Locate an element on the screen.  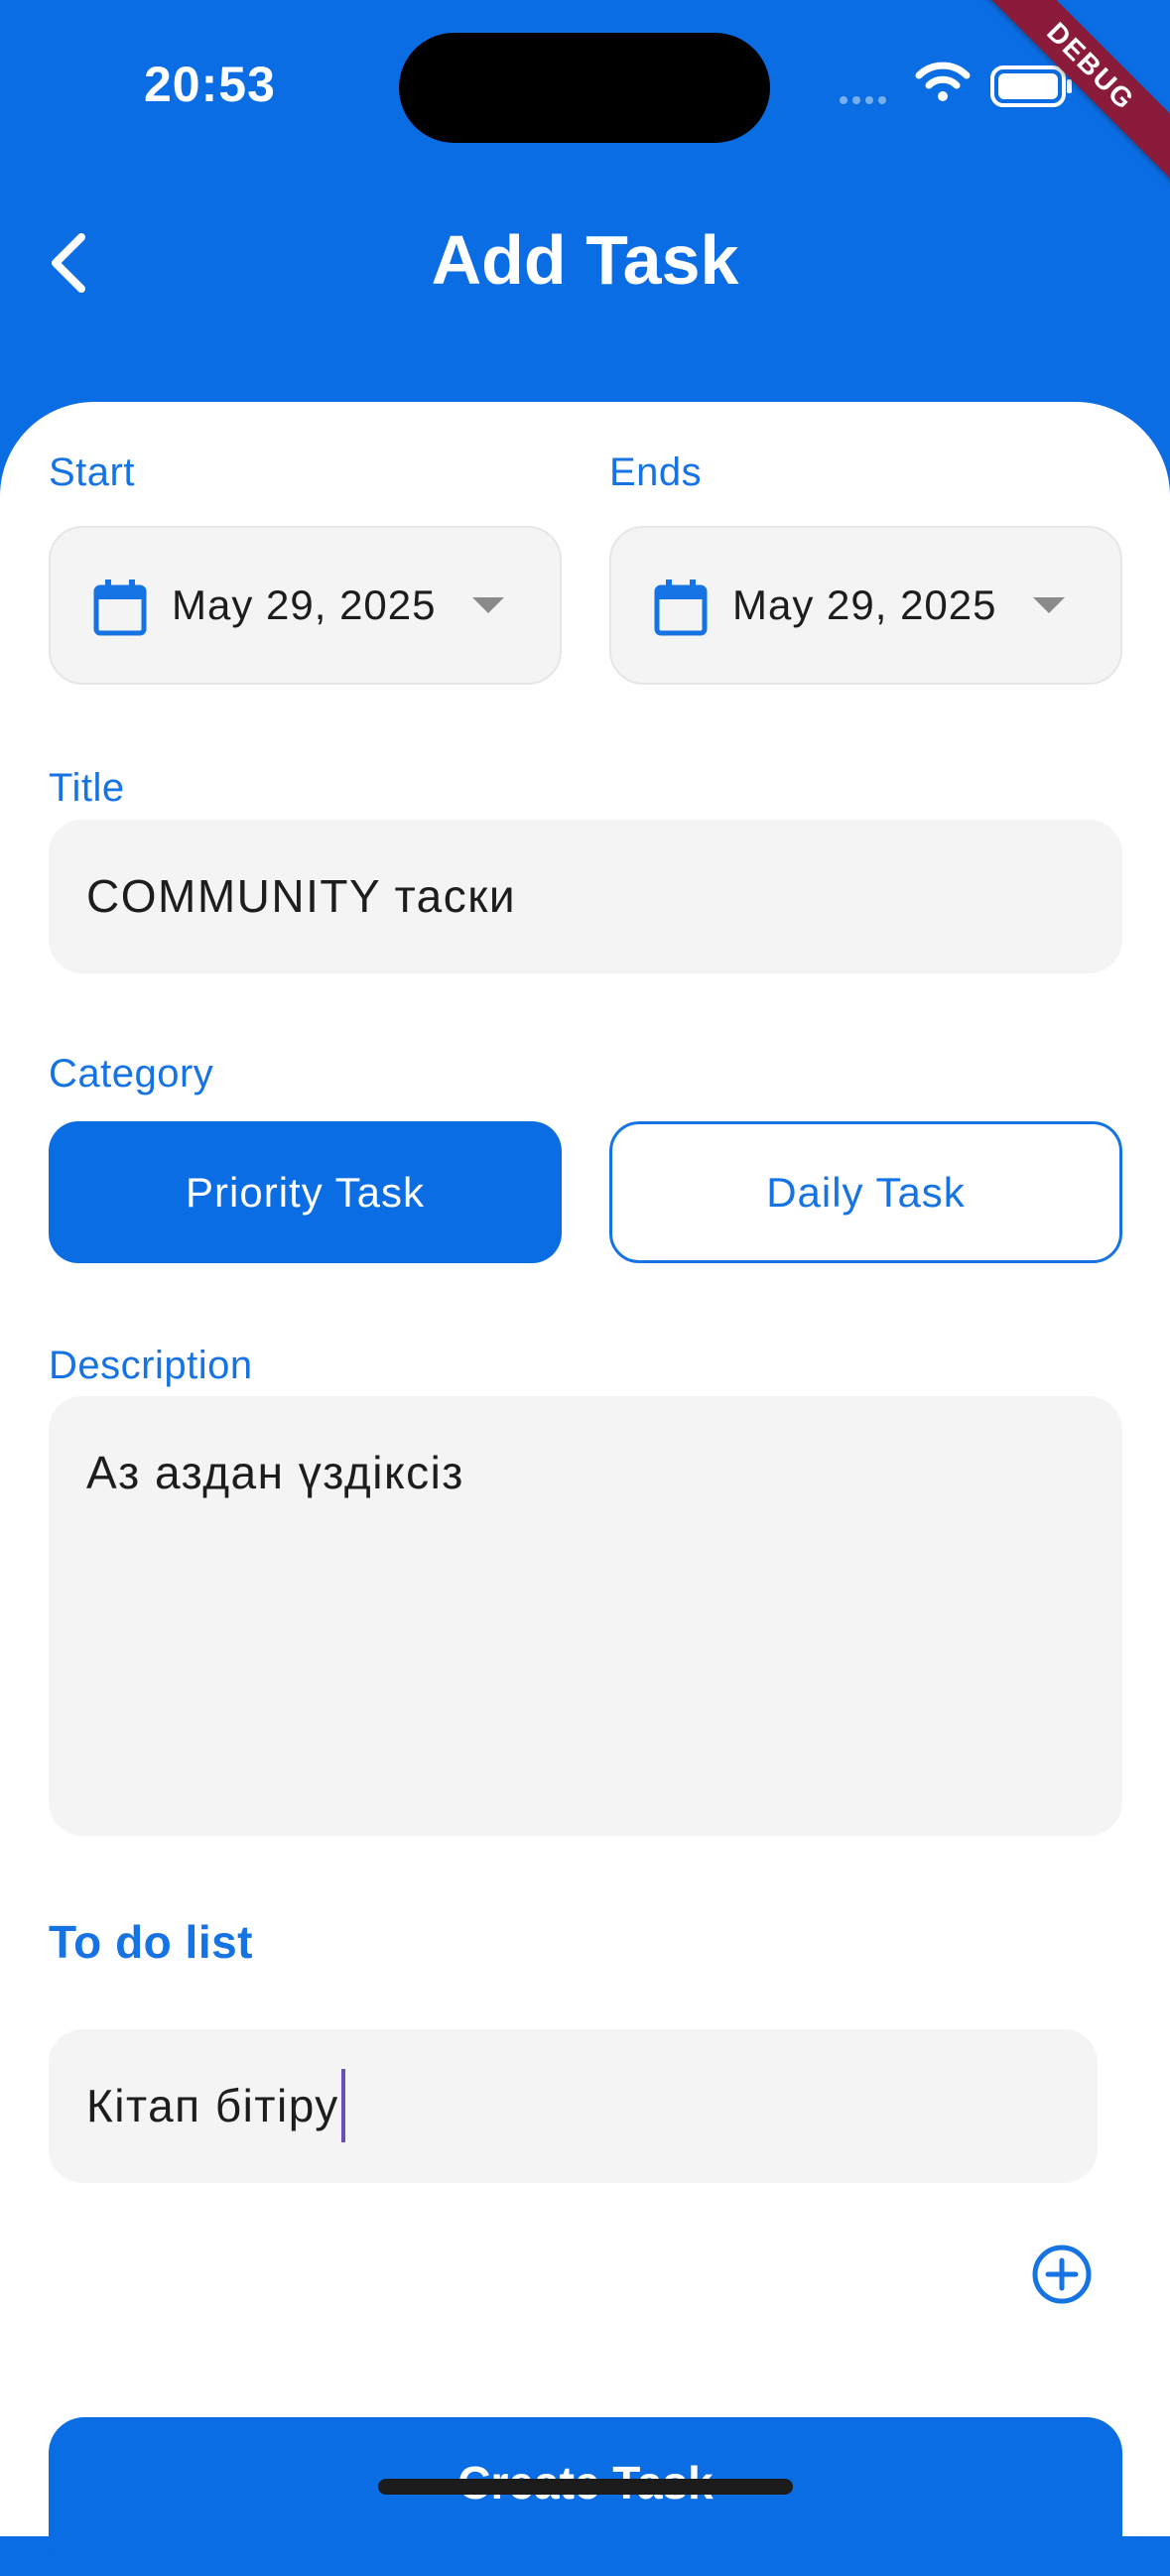
end-date-picker: May 29, 2025 is located at coordinates (865, 605).